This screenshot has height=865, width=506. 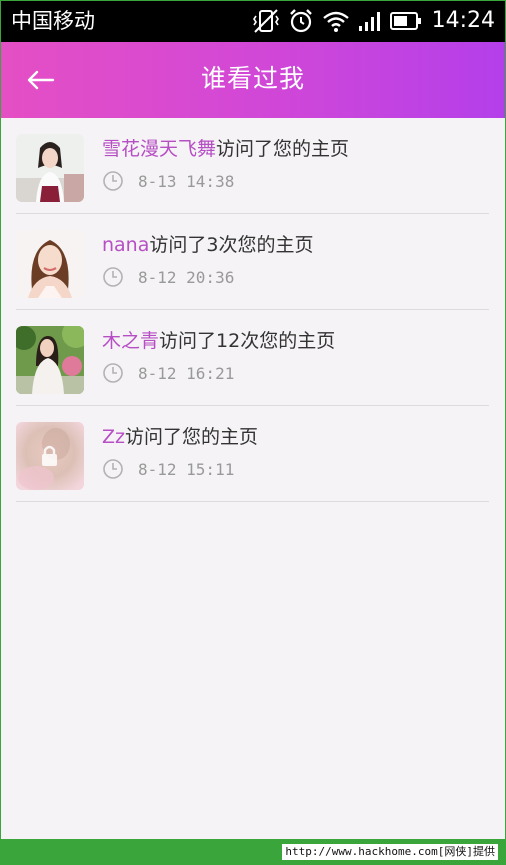 I want to click on visit-time: 8-13 14:38, so click(x=168, y=181).